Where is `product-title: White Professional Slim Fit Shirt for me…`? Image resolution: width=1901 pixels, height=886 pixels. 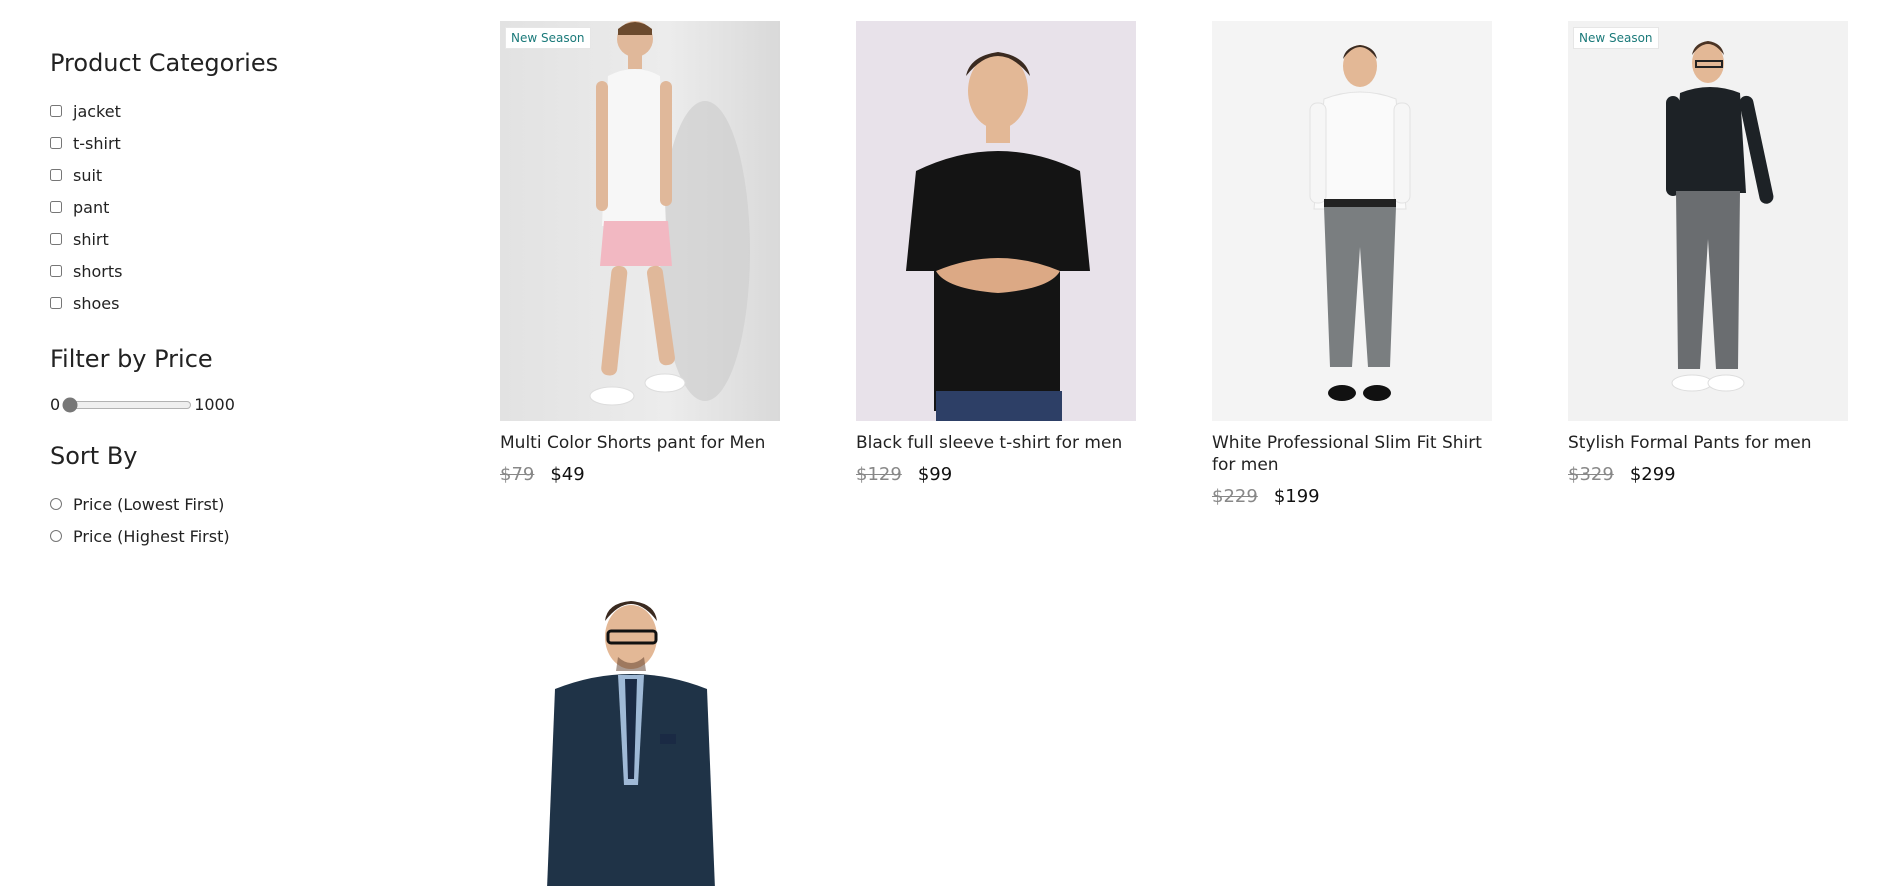 product-title: White Professional Slim Fit Shirt for me… is located at coordinates (1352, 454).